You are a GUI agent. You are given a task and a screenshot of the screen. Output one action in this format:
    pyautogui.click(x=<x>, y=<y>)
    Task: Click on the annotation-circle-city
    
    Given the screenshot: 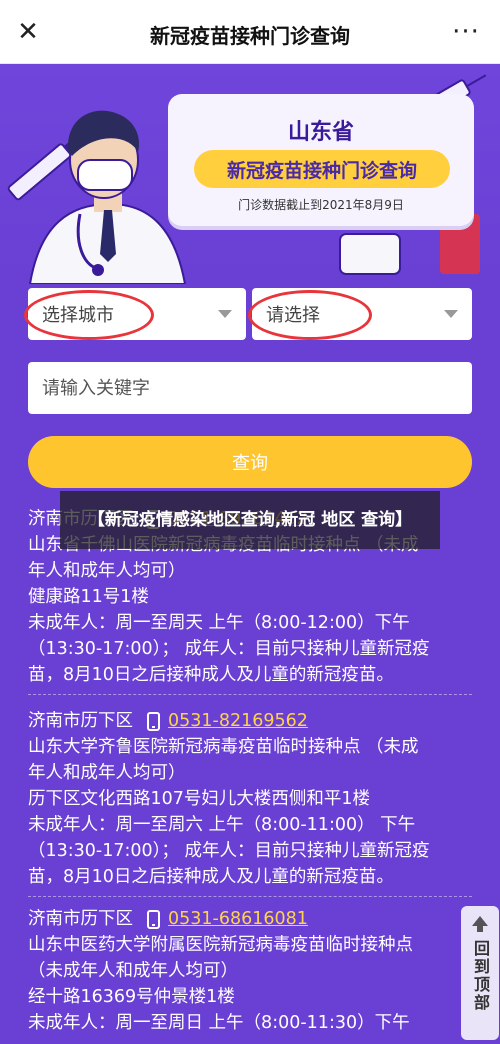 What is the action you would take?
    pyautogui.click(x=89, y=315)
    